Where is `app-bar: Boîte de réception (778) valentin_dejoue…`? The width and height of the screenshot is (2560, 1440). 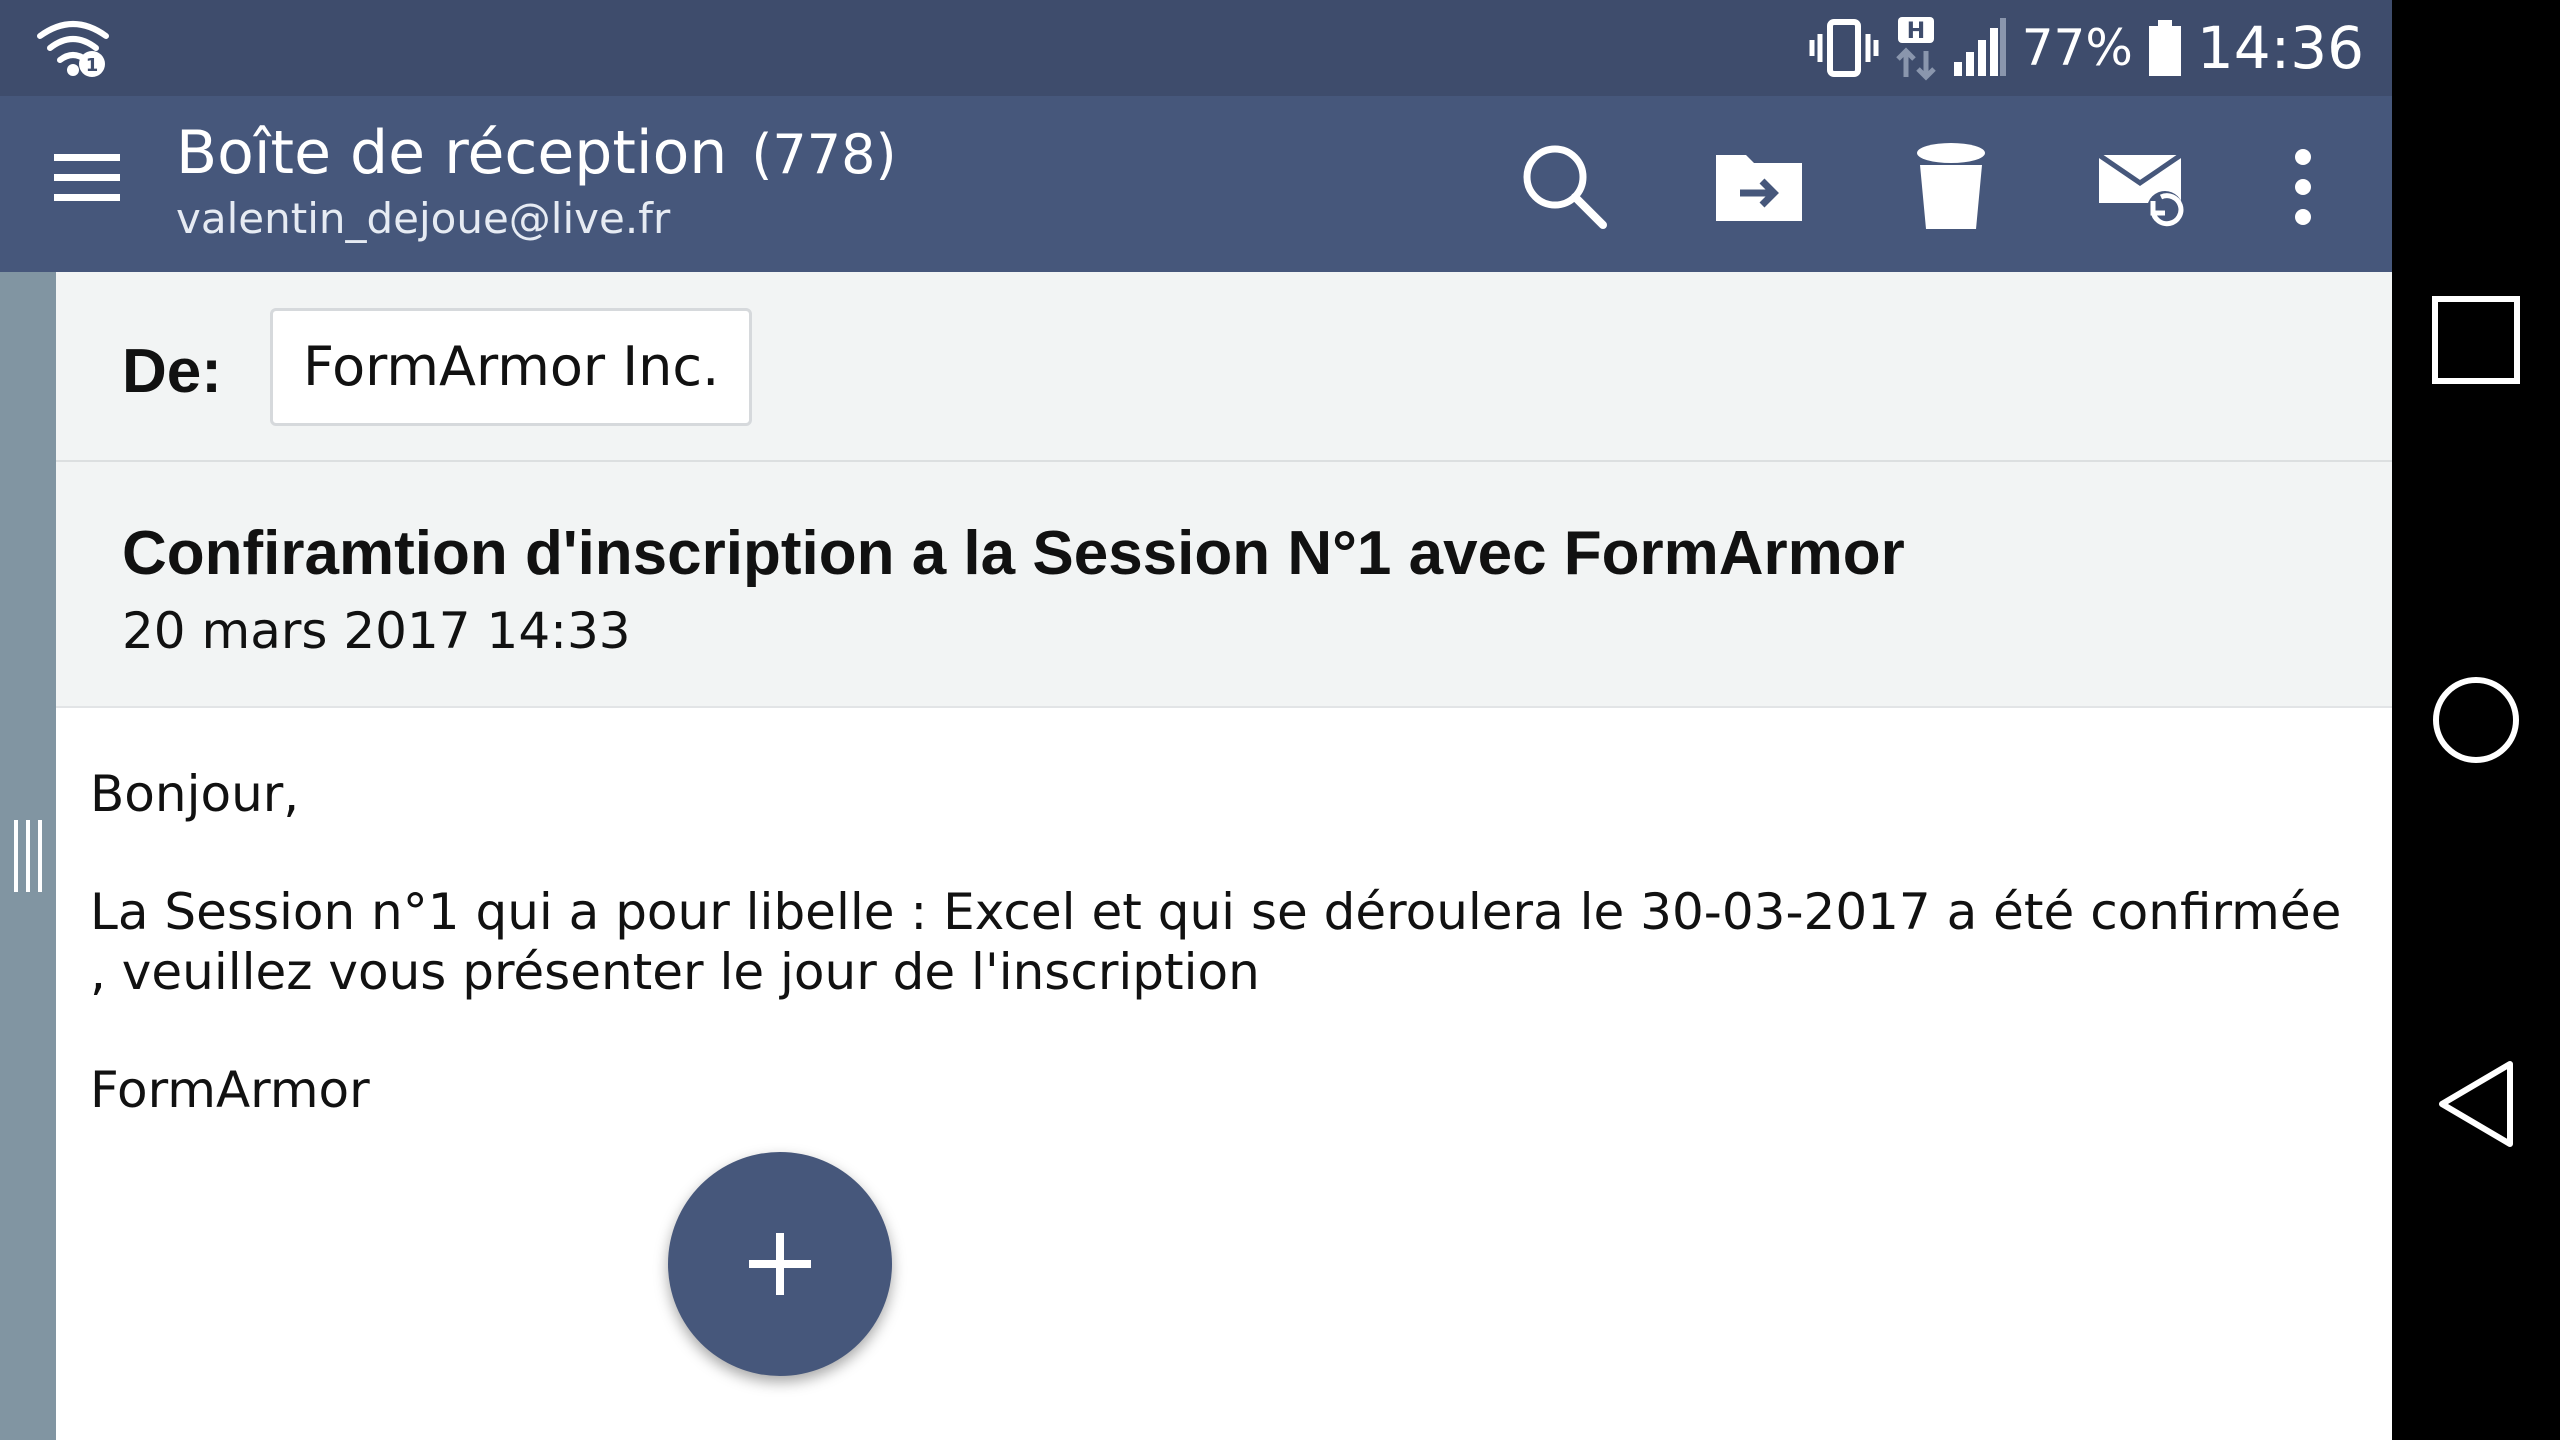
app-bar: Boîte de réception (778) valentin_dejoue… is located at coordinates (1196, 184).